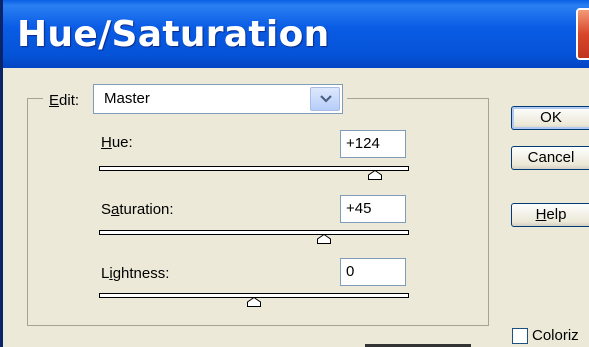 The width and height of the screenshot is (589, 347). What do you see at coordinates (373, 144) in the screenshot?
I see `hue-value-field: +124` at bounding box center [373, 144].